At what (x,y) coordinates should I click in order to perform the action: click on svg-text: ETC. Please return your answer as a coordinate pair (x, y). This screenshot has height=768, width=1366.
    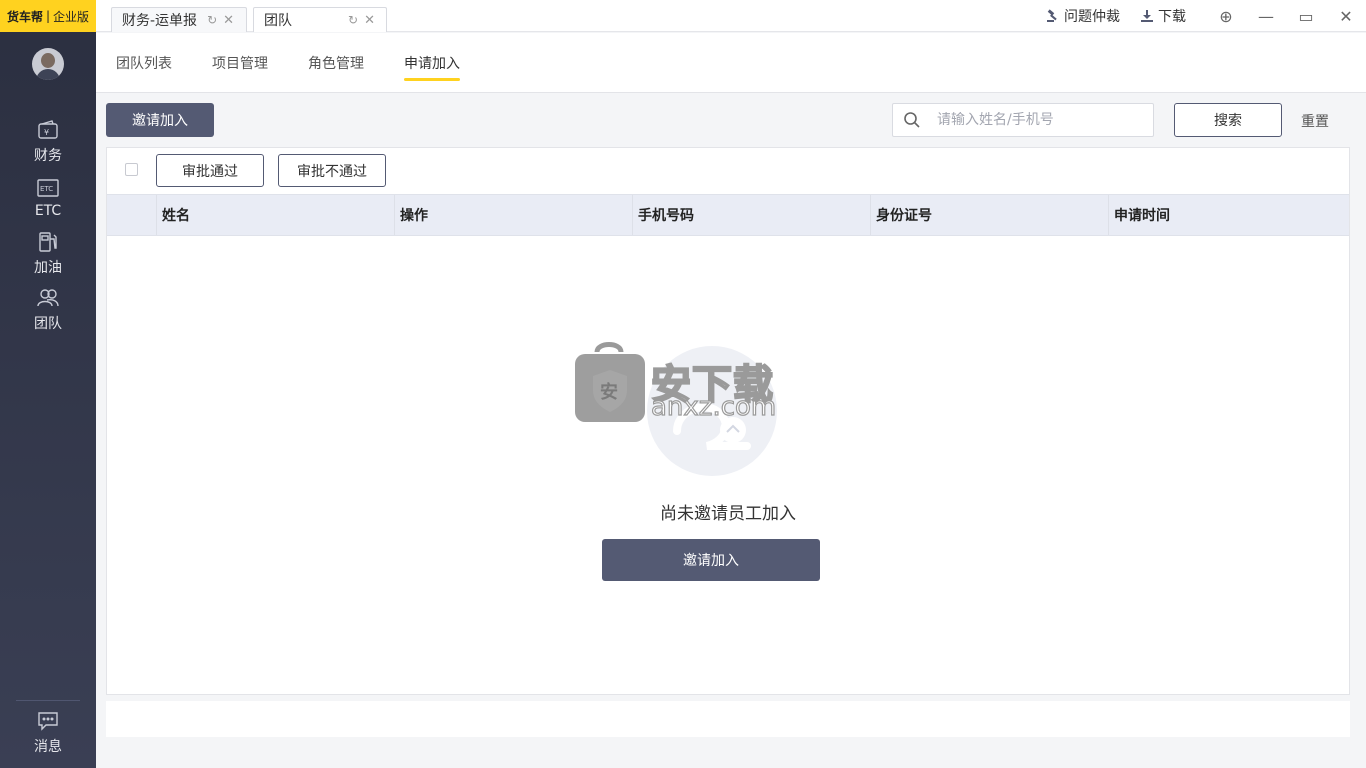
    Looking at the image, I should click on (46, 189).